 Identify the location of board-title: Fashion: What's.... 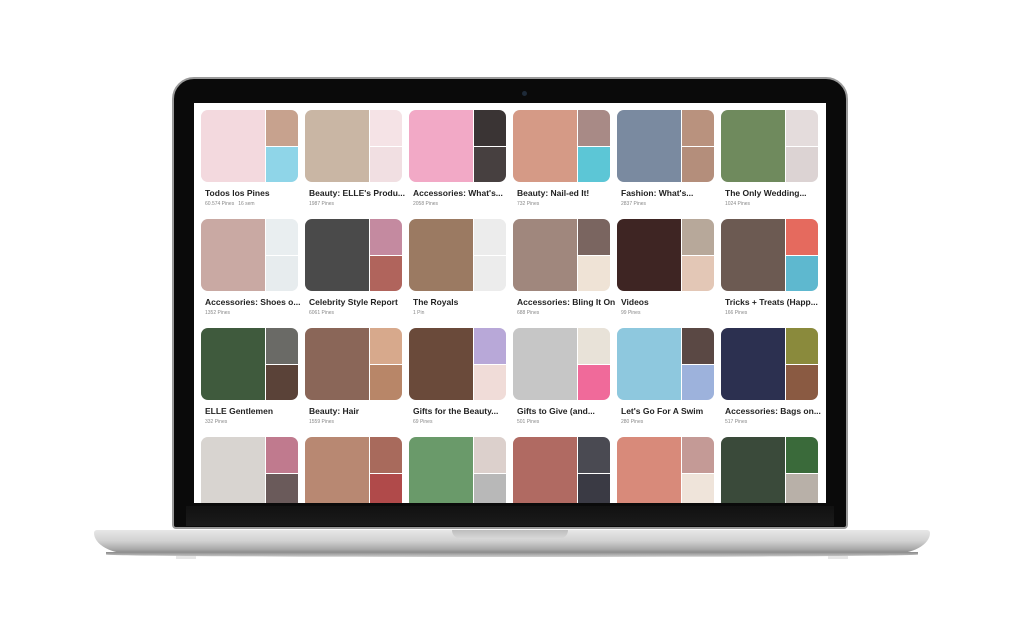
(667, 193).